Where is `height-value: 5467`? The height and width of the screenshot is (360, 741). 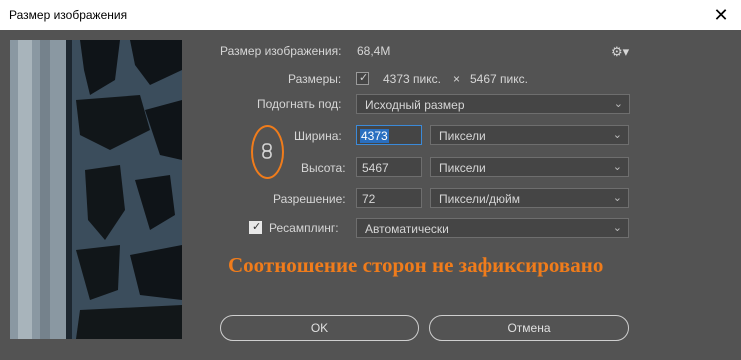 height-value: 5467 is located at coordinates (375, 168).